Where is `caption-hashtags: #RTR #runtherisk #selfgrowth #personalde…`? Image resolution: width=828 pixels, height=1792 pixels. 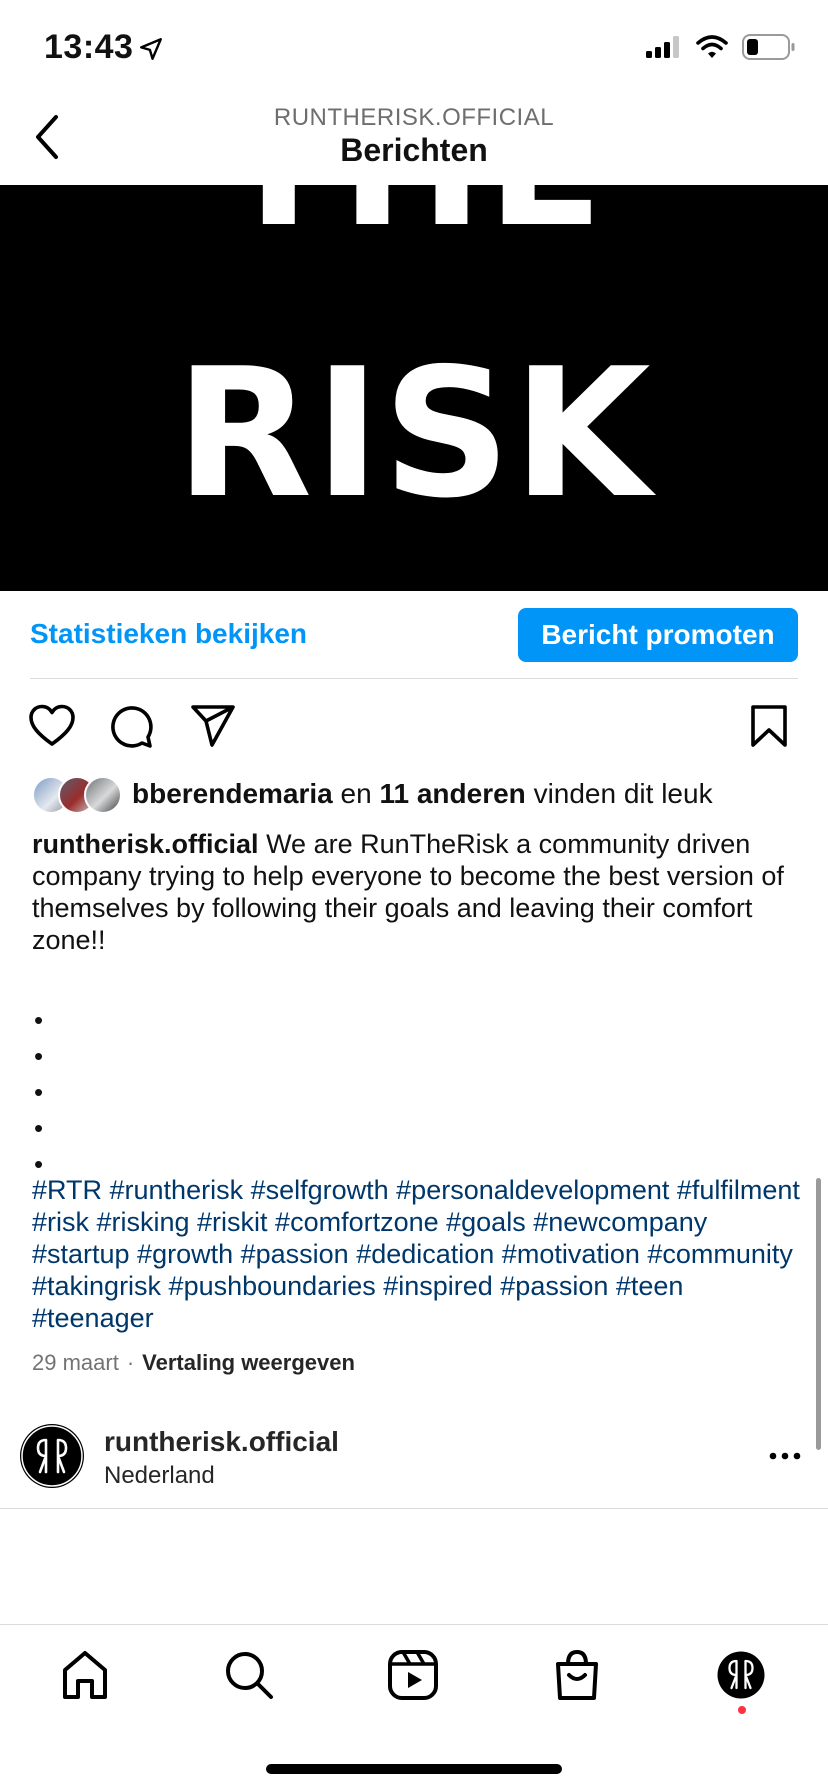
caption-hashtags: #RTR #runtherisk #selfgrowth #personalde… is located at coordinates (422, 1254).